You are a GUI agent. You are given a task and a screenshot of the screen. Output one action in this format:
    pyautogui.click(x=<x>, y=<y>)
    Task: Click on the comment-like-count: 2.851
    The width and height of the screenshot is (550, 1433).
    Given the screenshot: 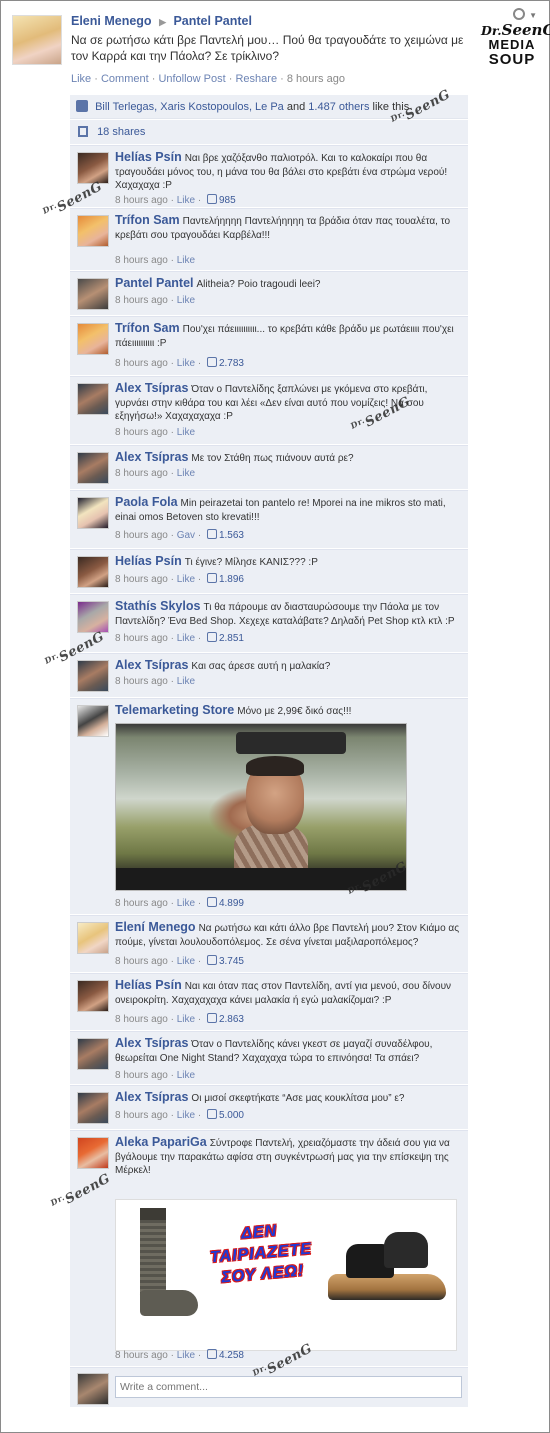 What is the action you would take?
    pyautogui.click(x=231, y=638)
    